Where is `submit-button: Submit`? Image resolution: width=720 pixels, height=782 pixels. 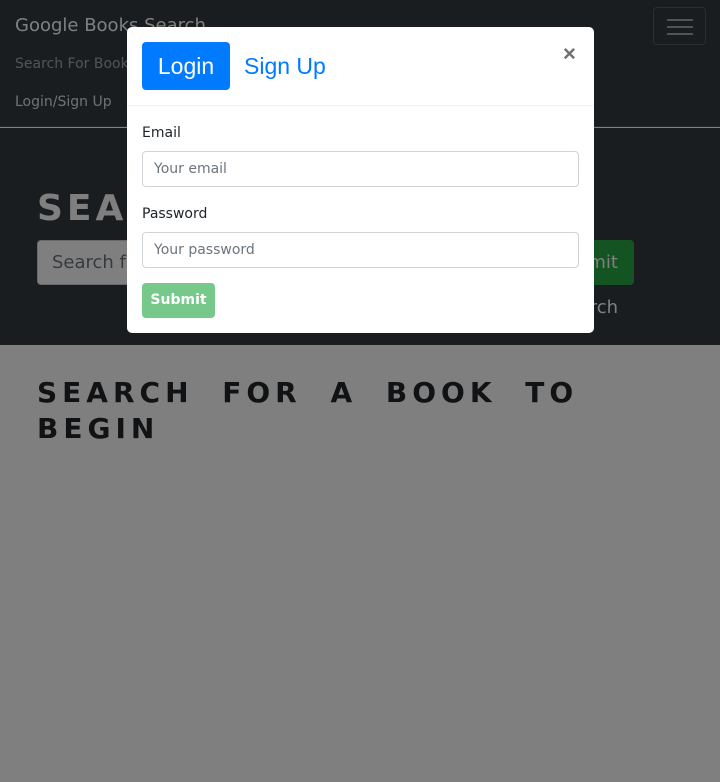
submit-button: Submit is located at coordinates (178, 300).